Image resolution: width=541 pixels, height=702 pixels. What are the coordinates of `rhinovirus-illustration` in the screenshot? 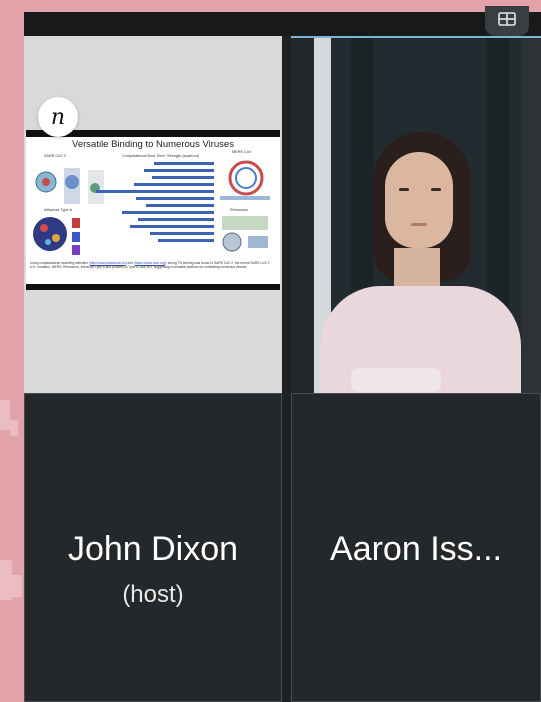 It's located at (245, 234).